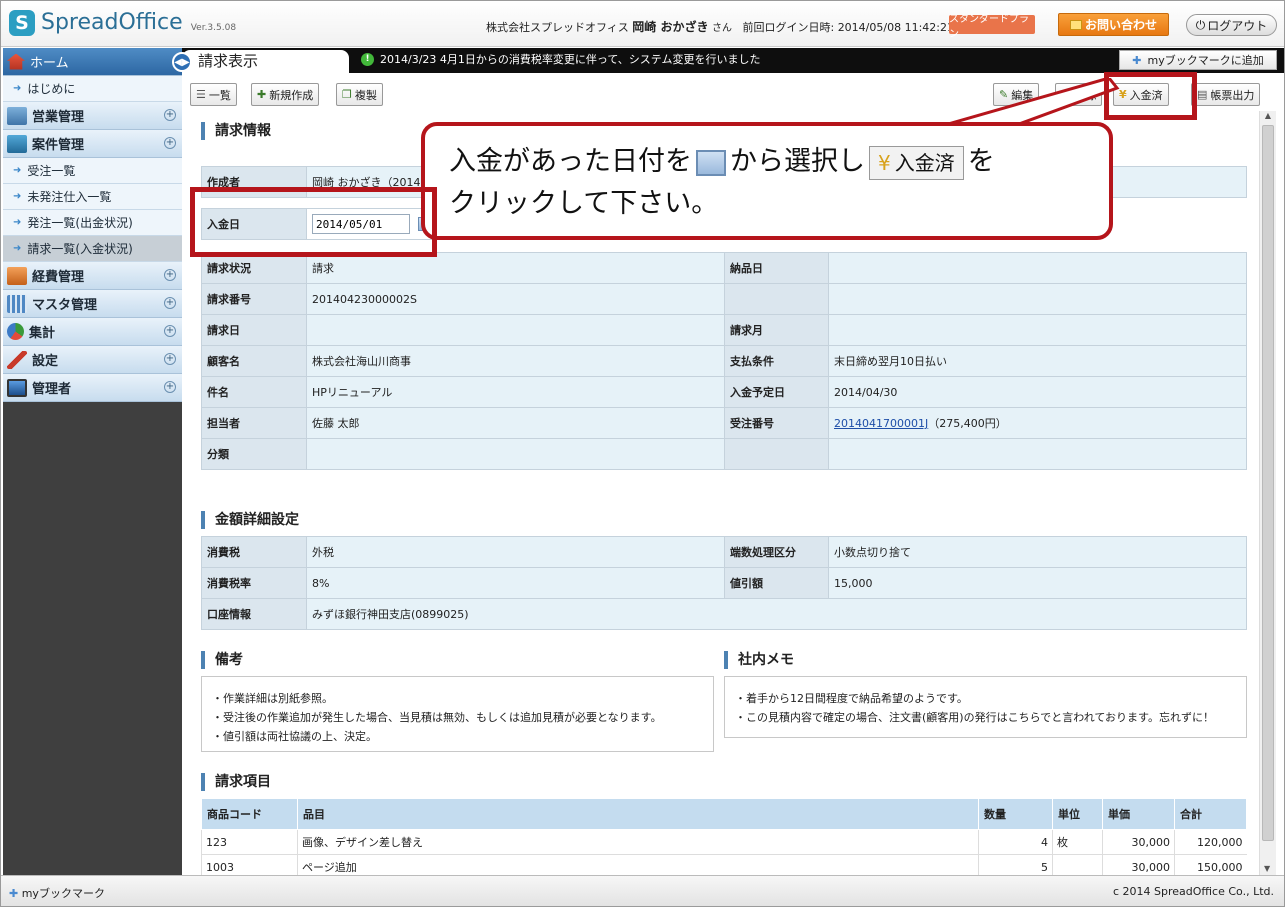 The image size is (1285, 907). Describe the element at coordinates (254, 614) in the screenshot. I see `account-label: 口座情報` at that location.